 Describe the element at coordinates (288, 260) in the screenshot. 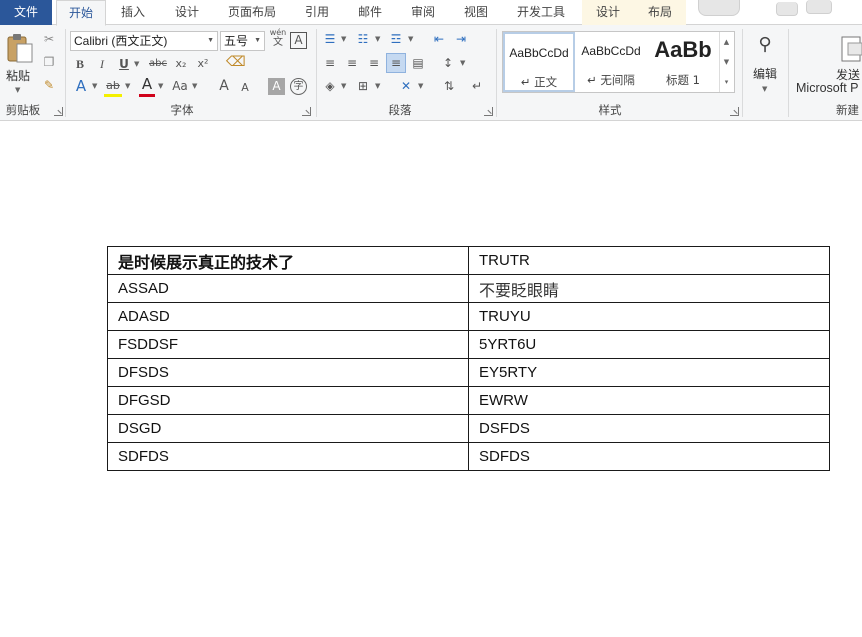

I see `table-cell: 是时候展示真正的技术了` at that location.